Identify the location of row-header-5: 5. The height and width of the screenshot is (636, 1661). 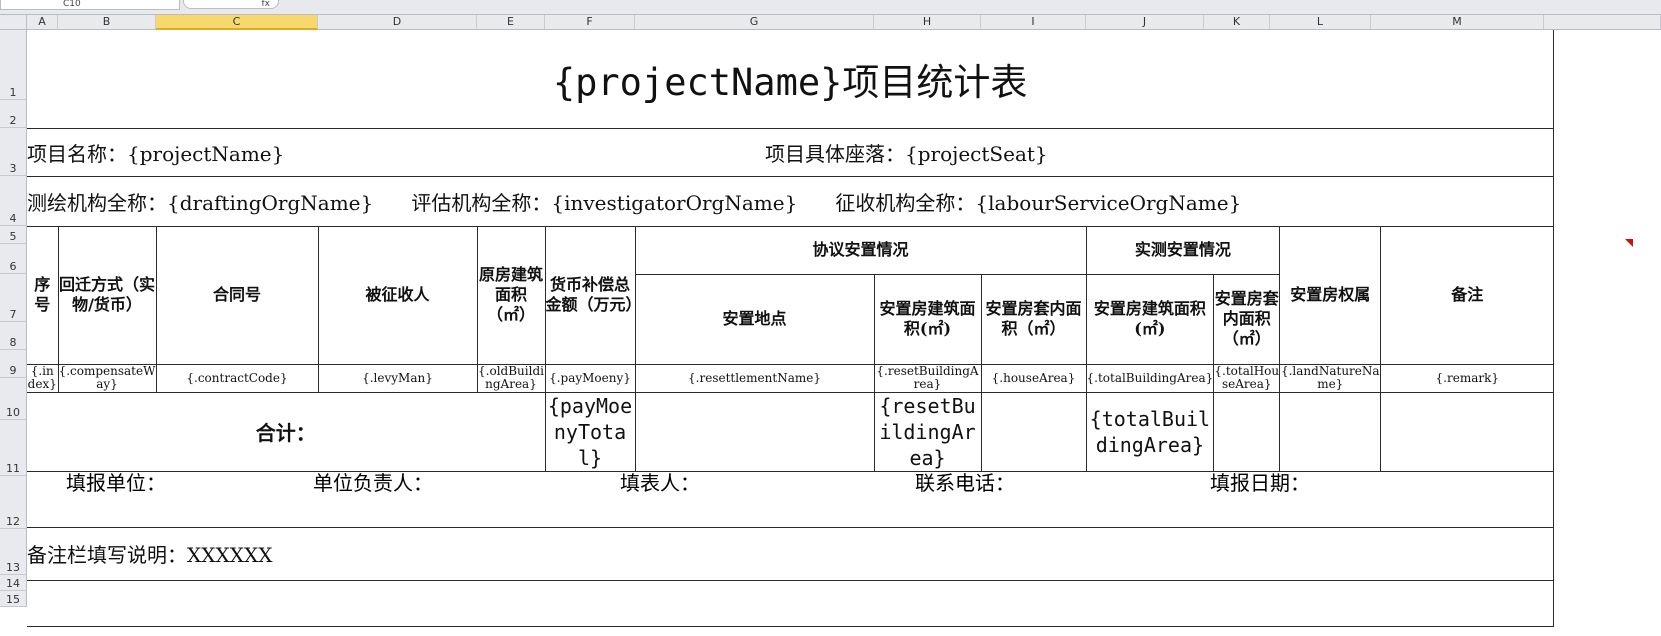
(13, 235).